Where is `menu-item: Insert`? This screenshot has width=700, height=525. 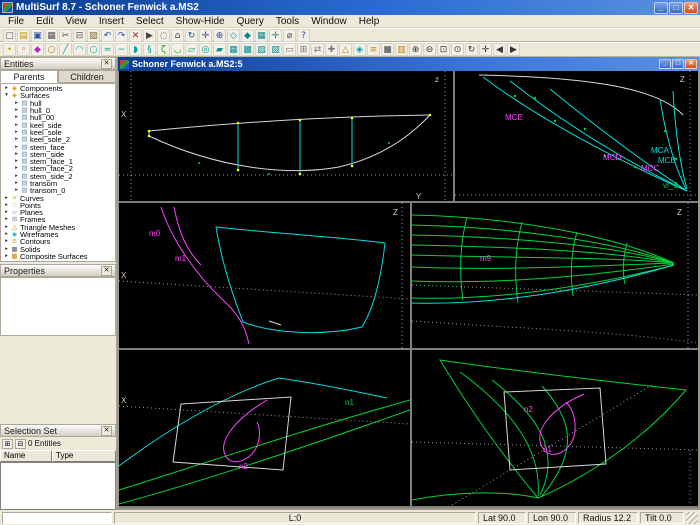 menu-item: Insert is located at coordinates (111, 21).